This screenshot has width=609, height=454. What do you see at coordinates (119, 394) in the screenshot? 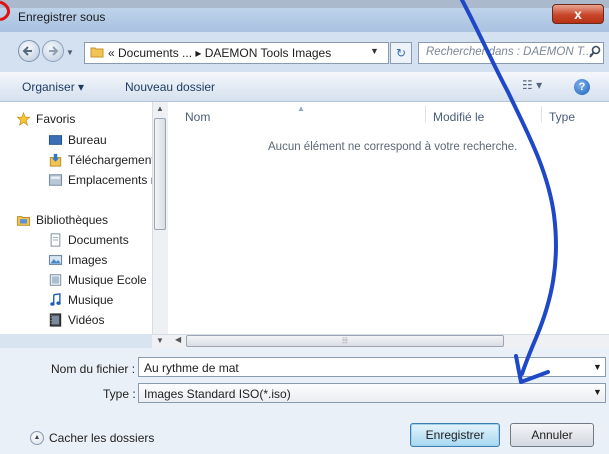
I see `type-label: Type :` at bounding box center [119, 394].